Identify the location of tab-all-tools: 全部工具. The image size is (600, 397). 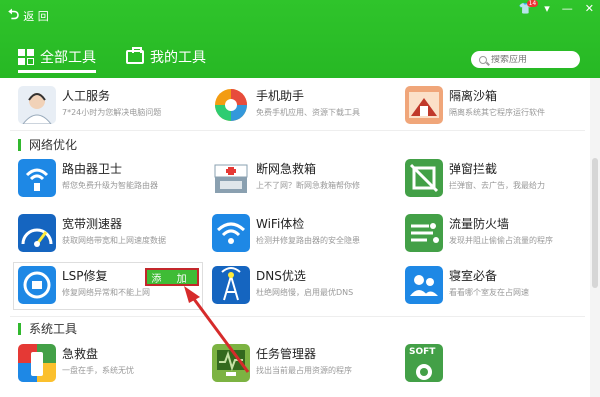
(57, 60).